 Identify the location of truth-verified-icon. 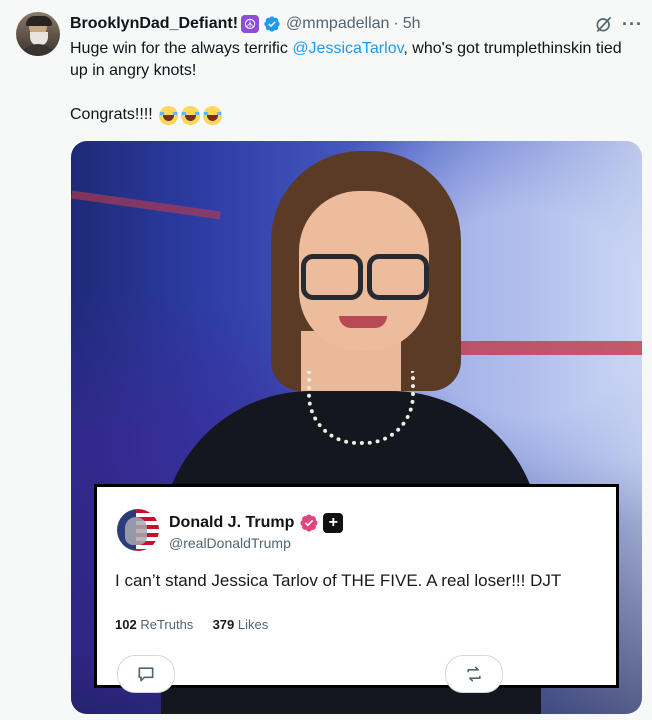
(309, 523).